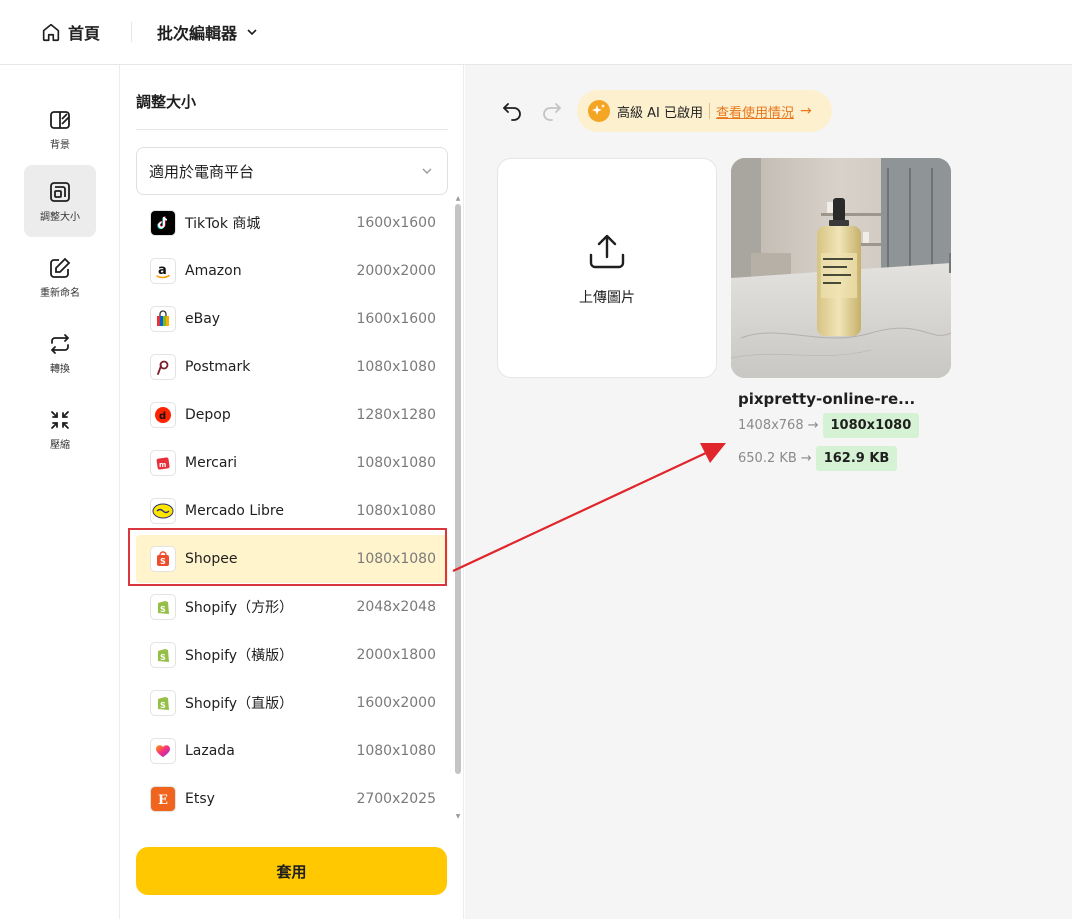 The width and height of the screenshot is (1072, 919). What do you see at coordinates (200, 799) in the screenshot?
I see `platform-name: Etsy` at bounding box center [200, 799].